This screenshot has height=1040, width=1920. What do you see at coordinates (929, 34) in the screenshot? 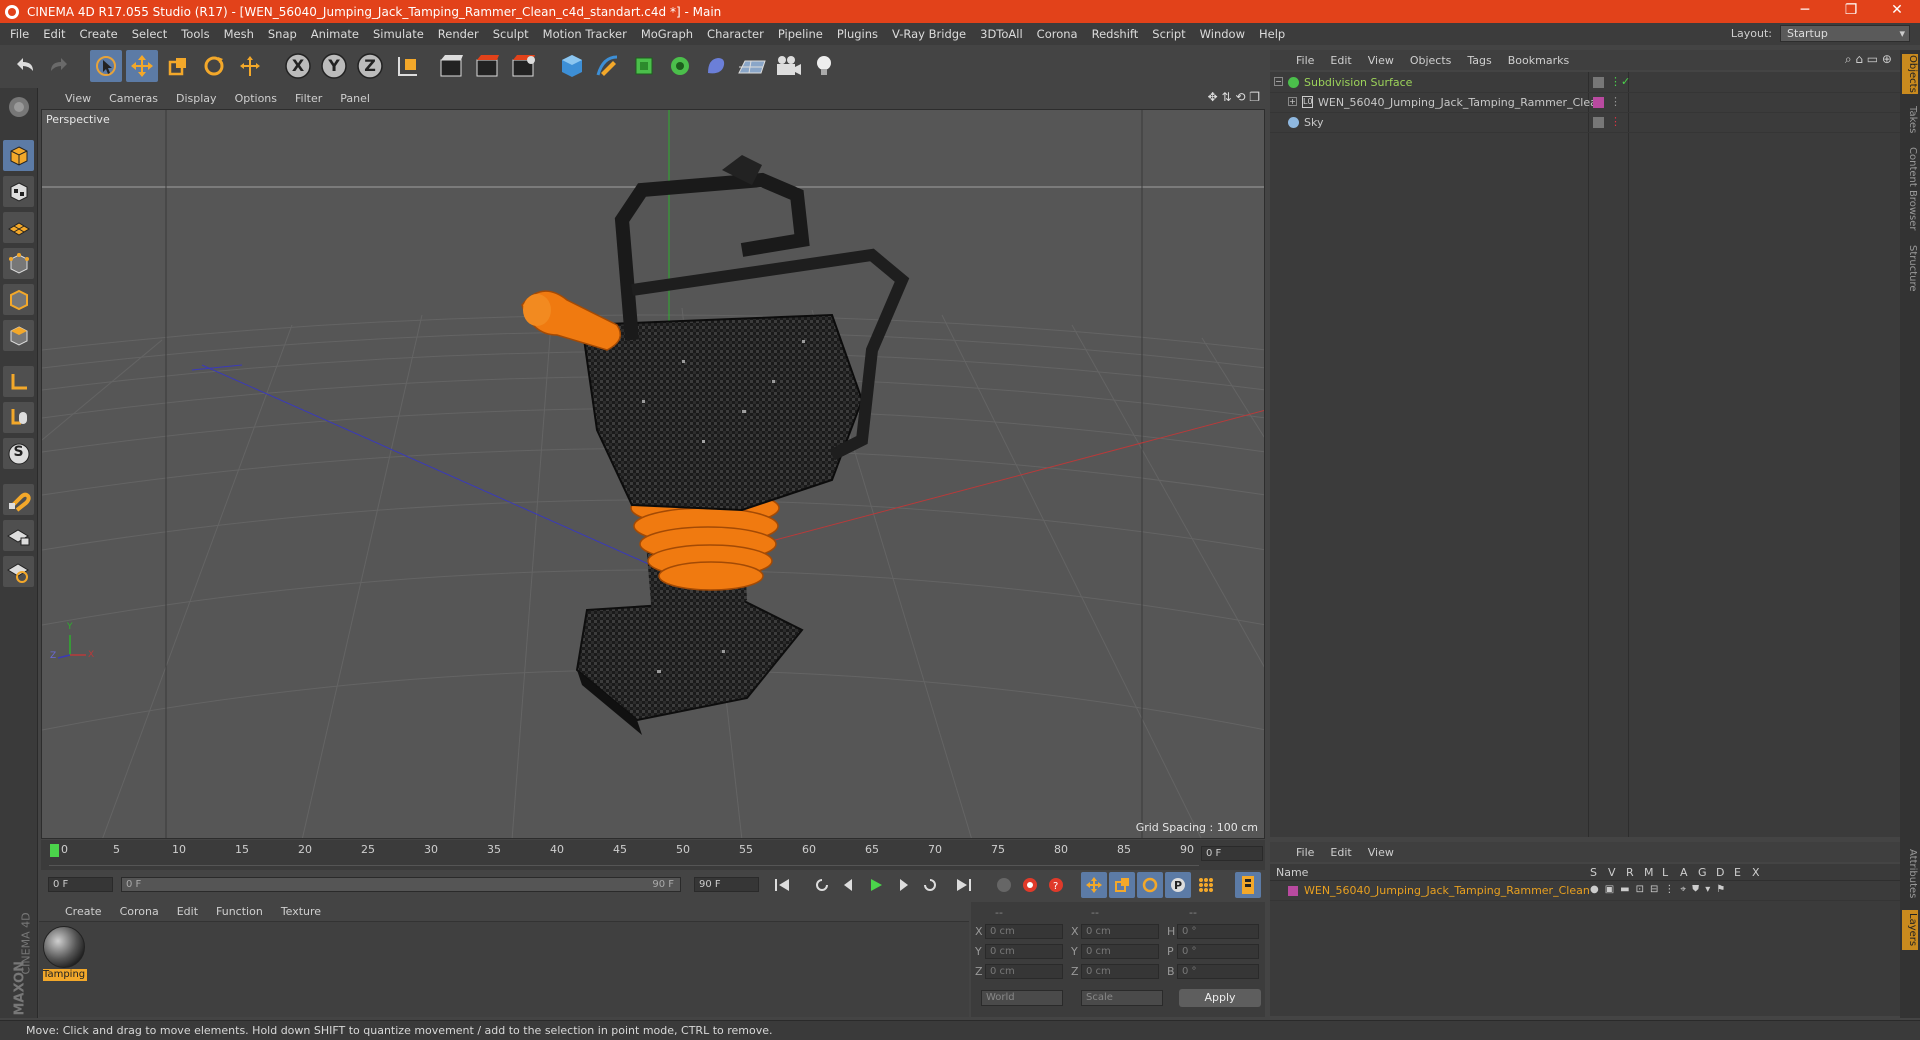
I see `menu-vray-bridge: V-Ray Bridge` at bounding box center [929, 34].